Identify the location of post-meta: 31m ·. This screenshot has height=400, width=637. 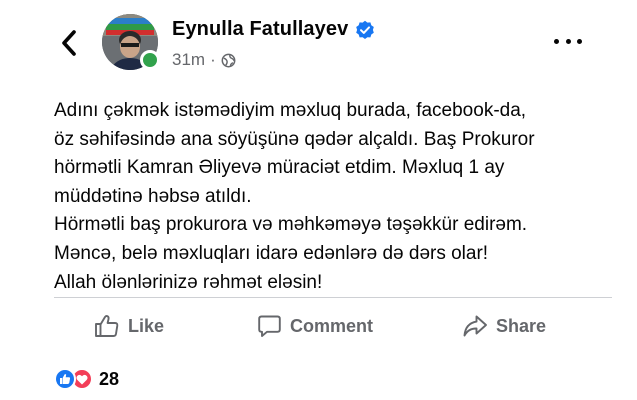
(204, 60).